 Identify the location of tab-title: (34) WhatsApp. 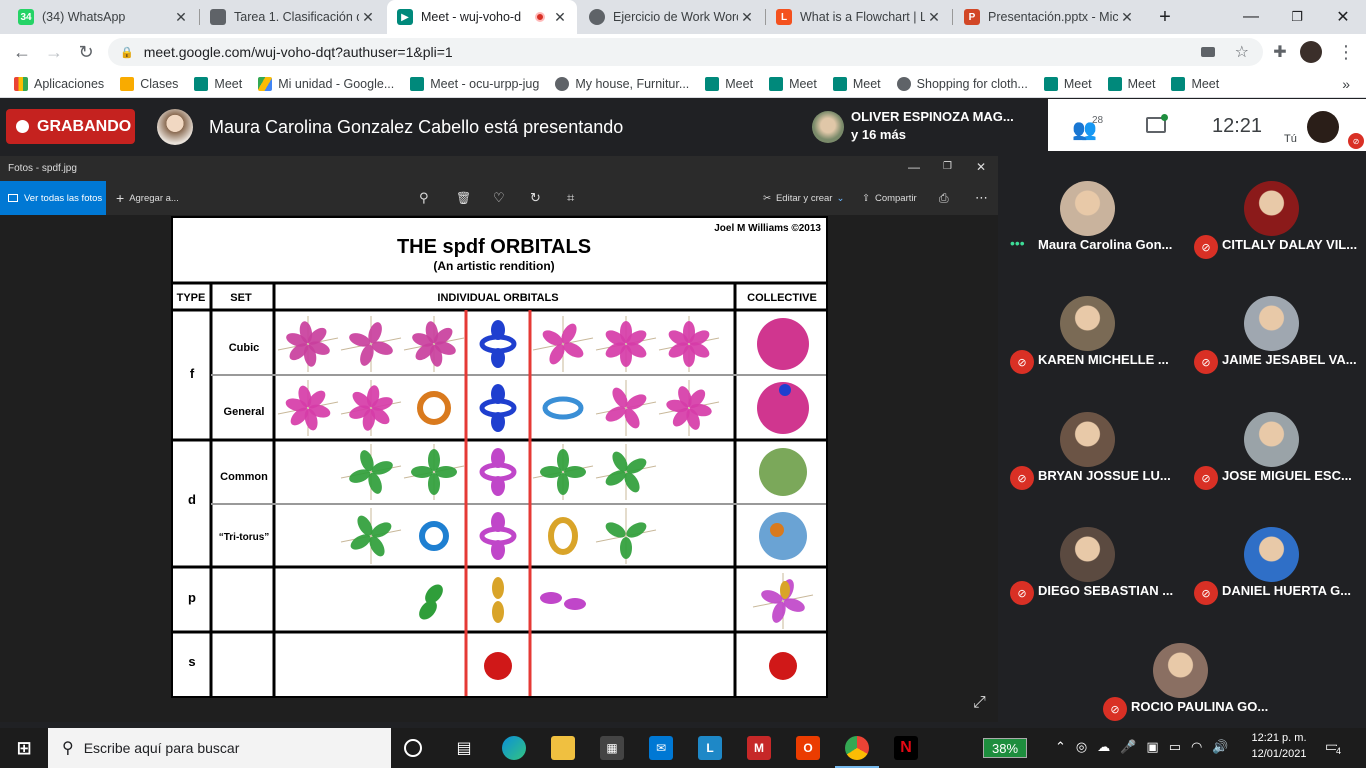
(84, 17).